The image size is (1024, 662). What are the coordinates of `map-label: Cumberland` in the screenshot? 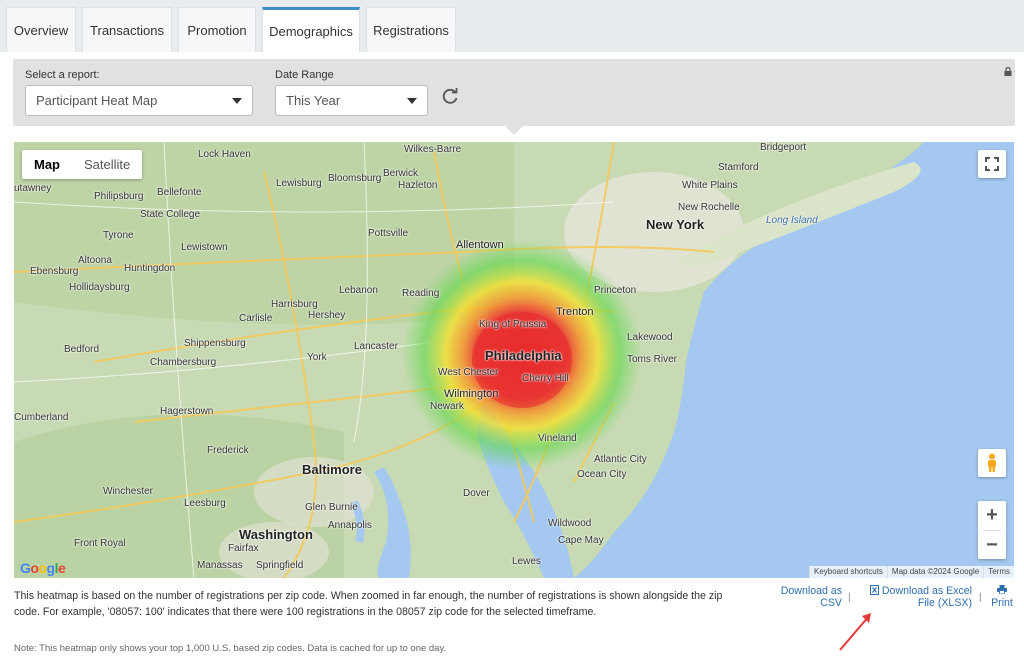 It's located at (41, 417).